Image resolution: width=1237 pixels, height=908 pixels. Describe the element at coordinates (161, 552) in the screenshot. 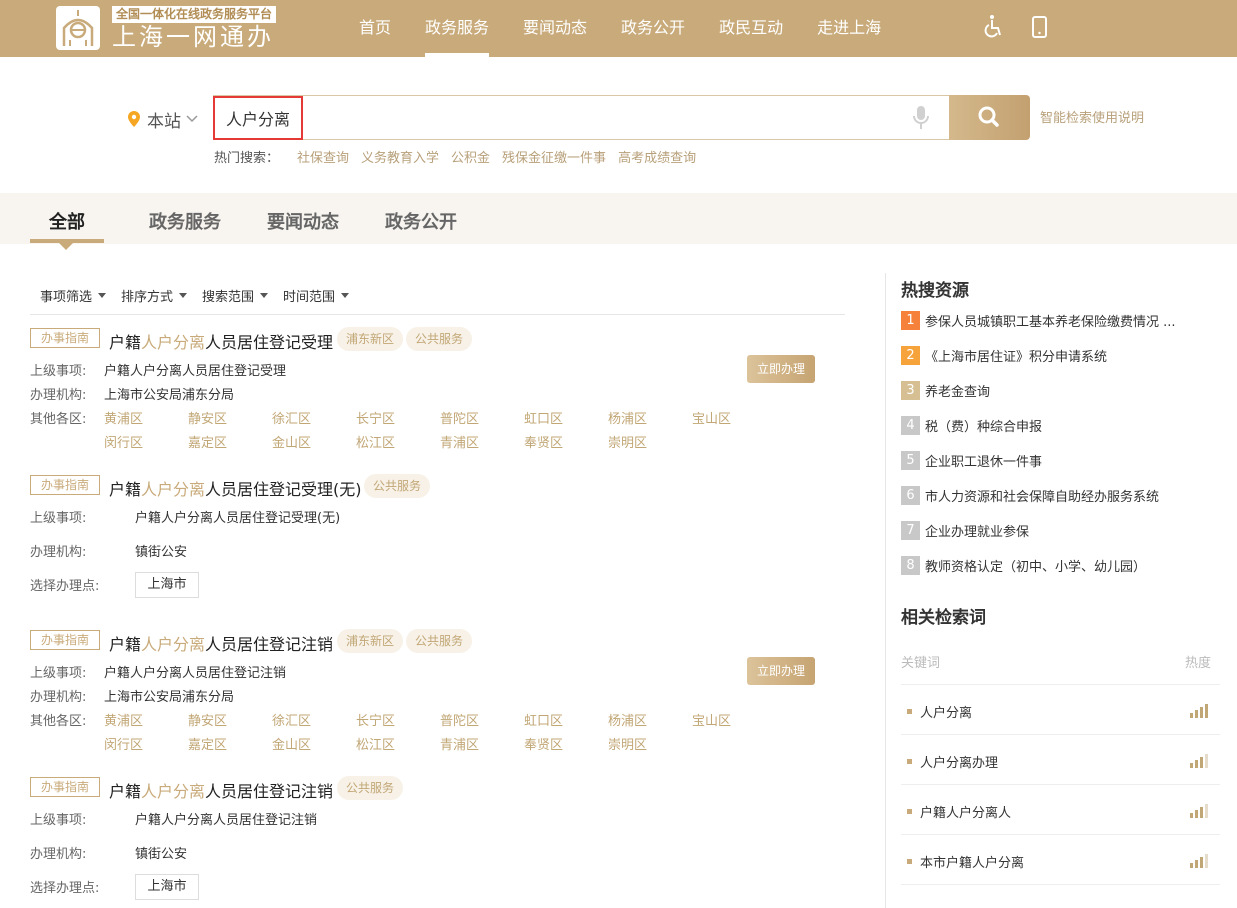

I see `agency-value: 镇街公安` at that location.